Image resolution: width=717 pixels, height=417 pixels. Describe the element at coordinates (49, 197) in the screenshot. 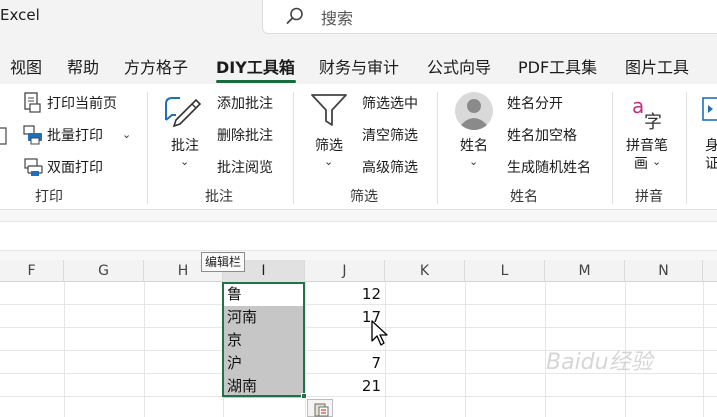

I see `group-label-print: 打印` at that location.